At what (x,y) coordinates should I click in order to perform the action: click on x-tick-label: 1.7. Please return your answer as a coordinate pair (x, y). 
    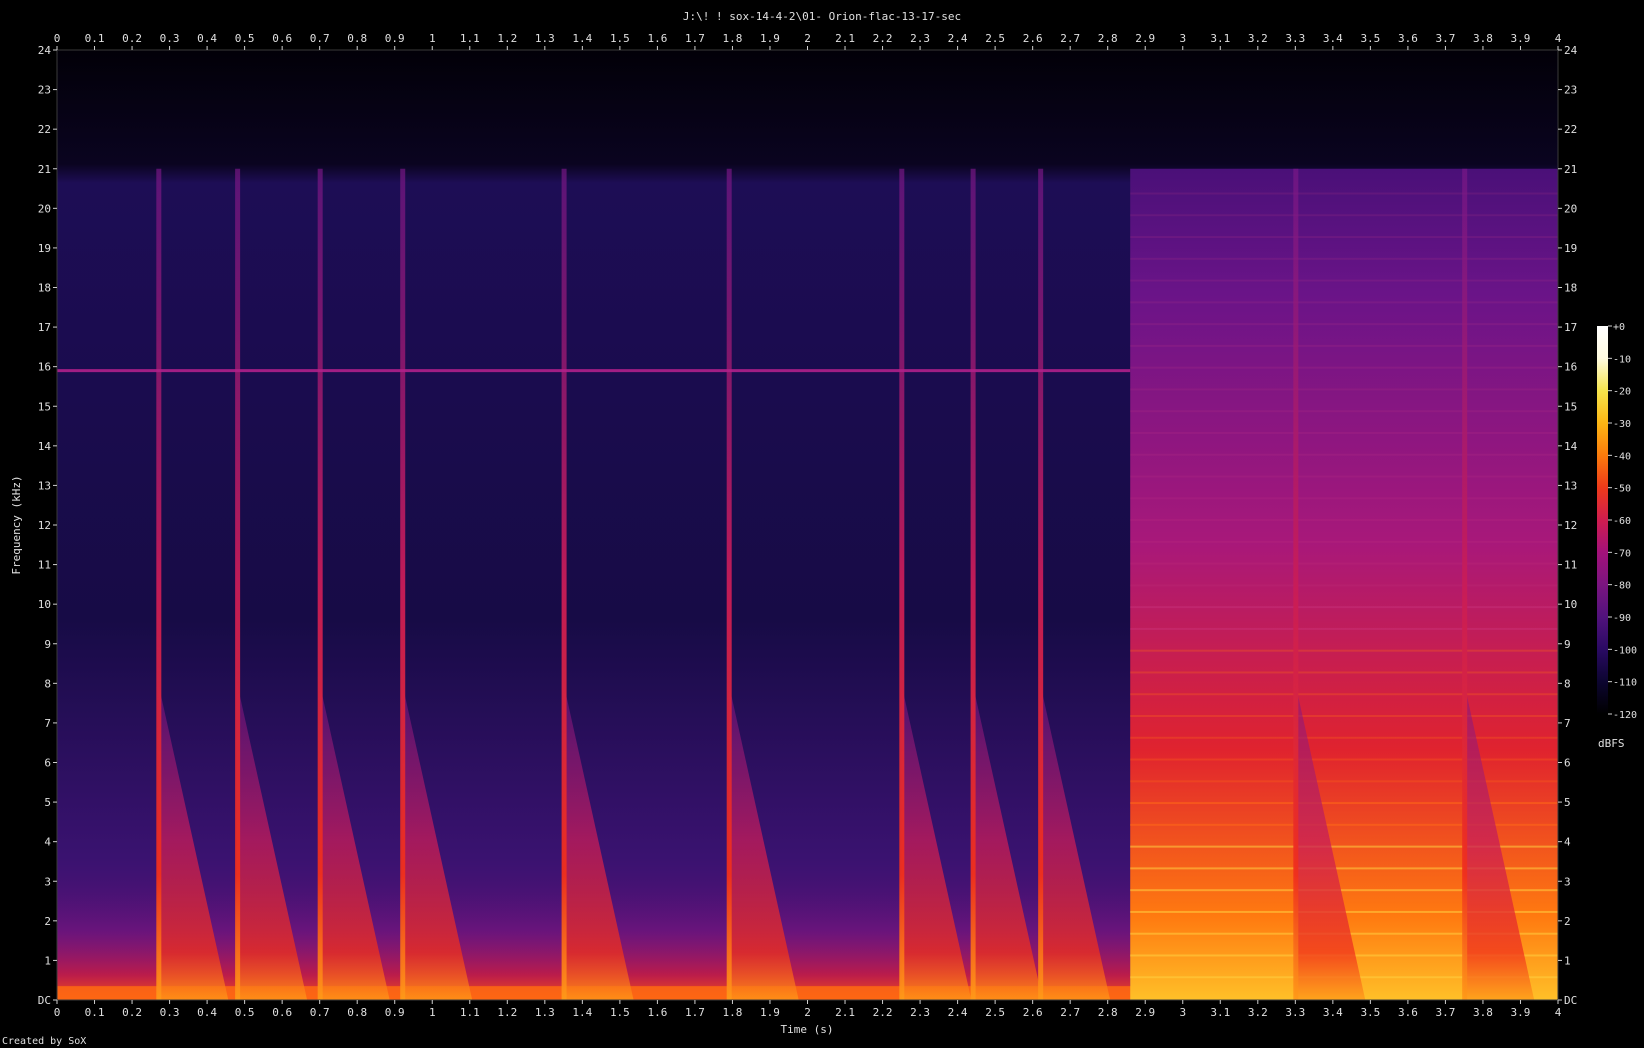
    Looking at the image, I should click on (695, 1012).